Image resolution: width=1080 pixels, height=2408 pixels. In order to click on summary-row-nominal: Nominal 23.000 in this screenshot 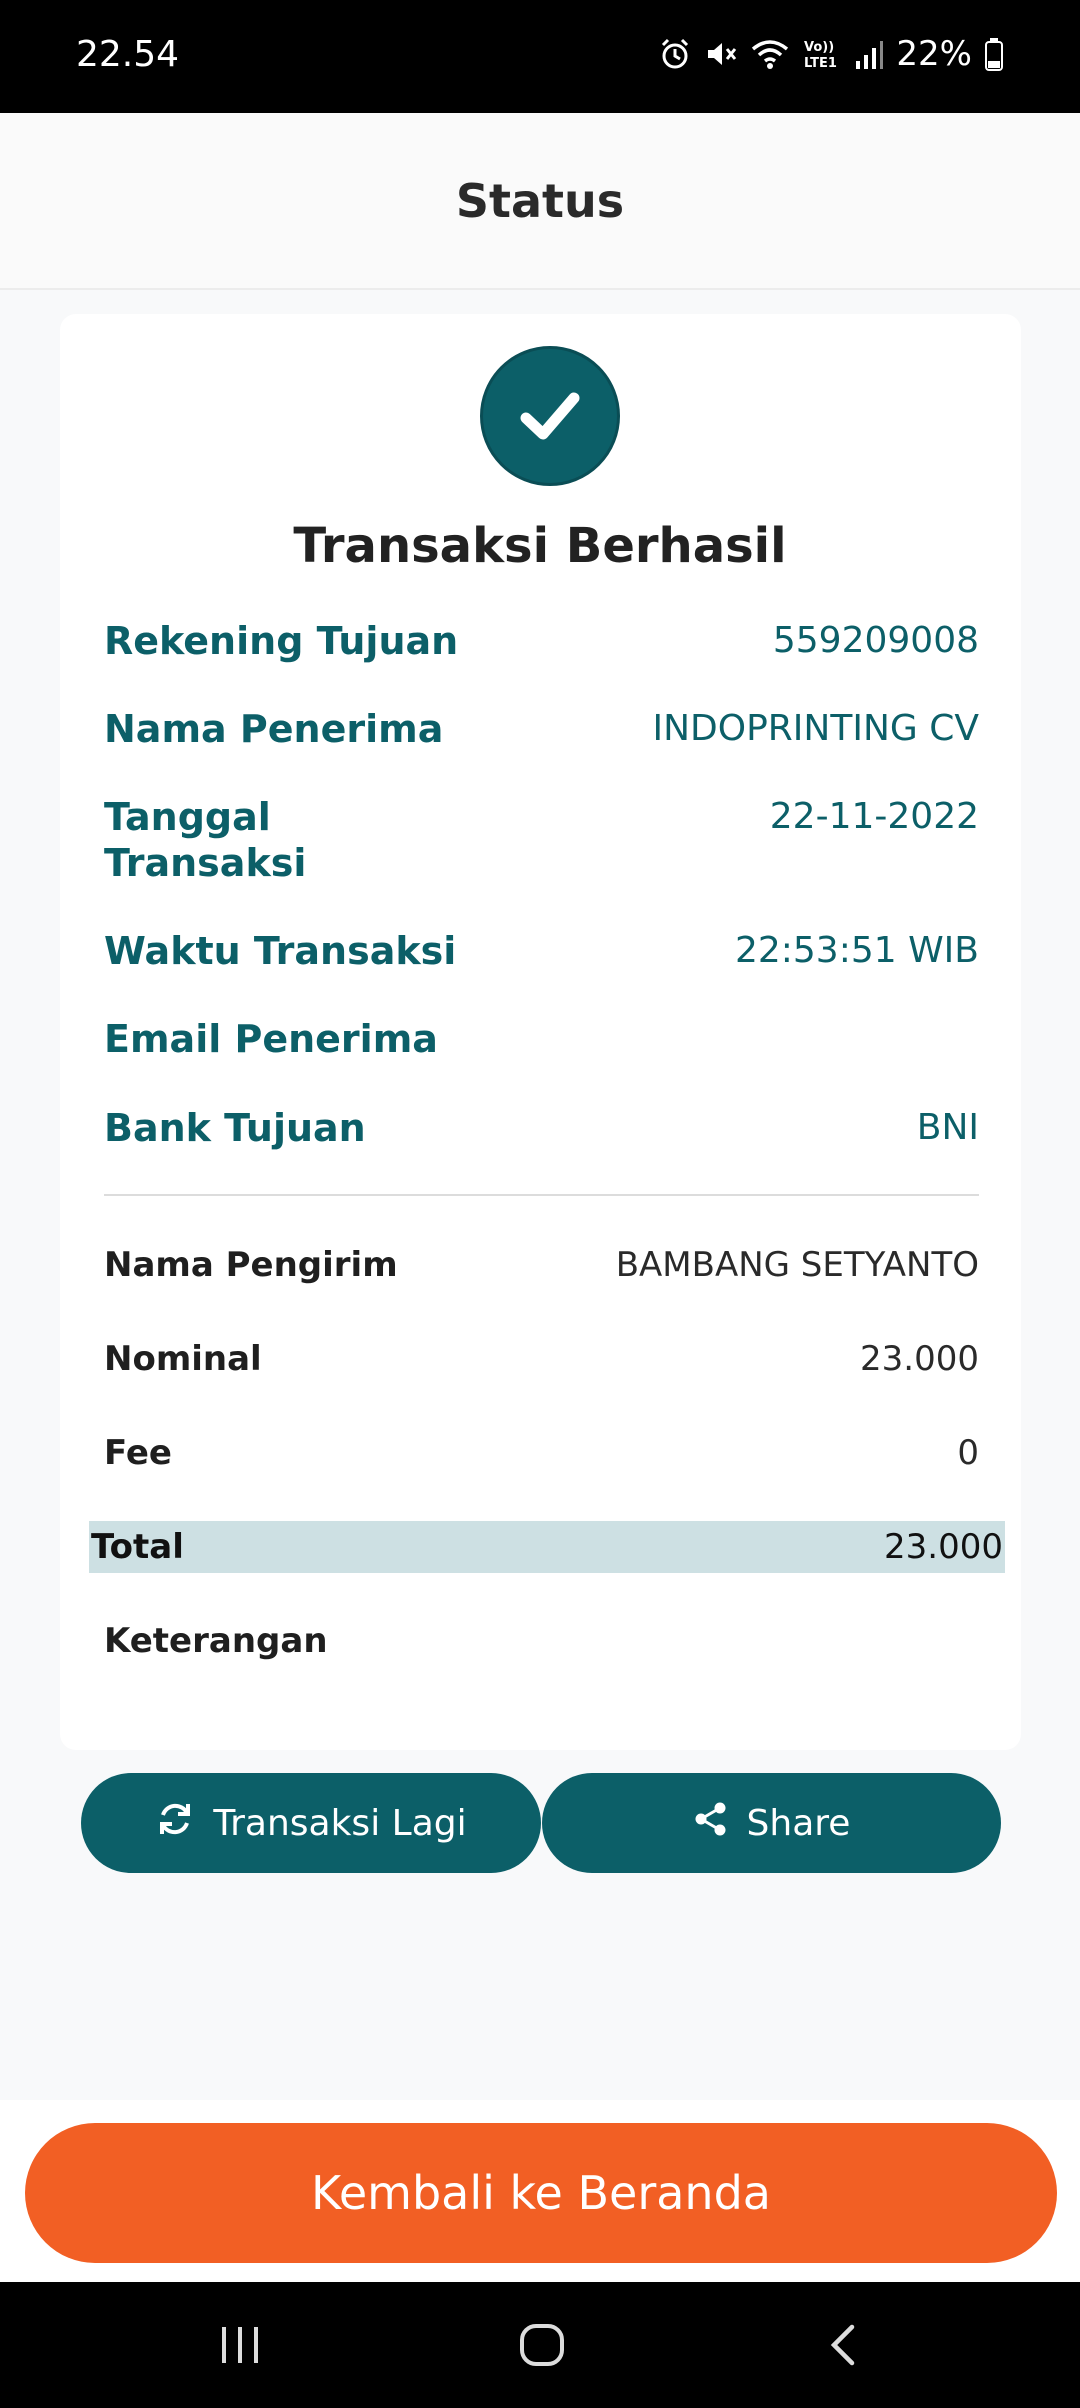, I will do `click(541, 1359)`.